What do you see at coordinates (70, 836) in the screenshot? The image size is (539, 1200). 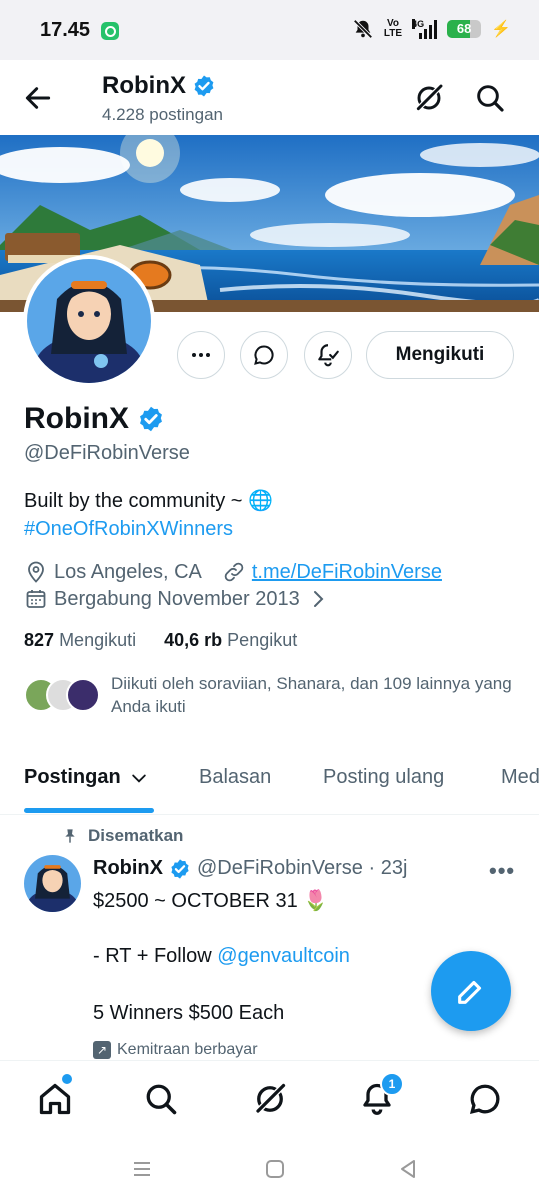 I see `pin-icon` at bounding box center [70, 836].